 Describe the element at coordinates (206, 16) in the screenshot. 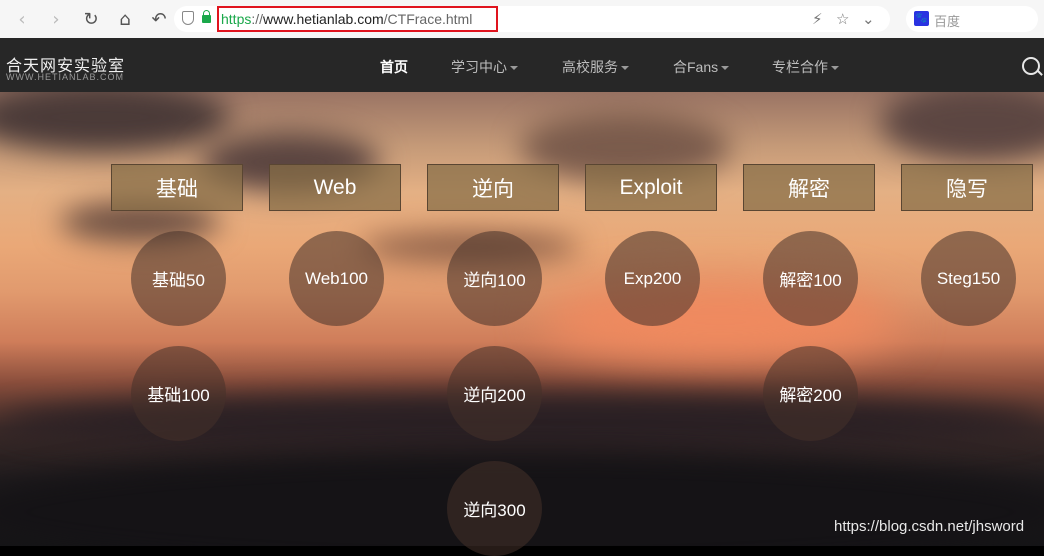

I see `lock-icon` at that location.